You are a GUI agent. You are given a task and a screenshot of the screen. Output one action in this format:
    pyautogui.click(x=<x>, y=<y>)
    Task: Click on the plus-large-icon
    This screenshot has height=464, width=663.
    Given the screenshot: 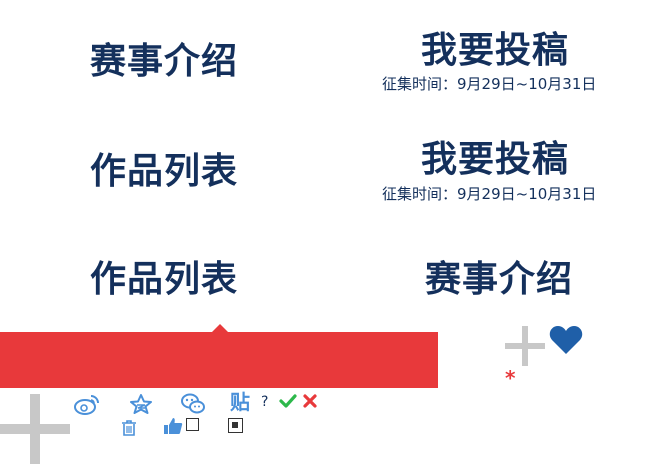 What is the action you would take?
    pyautogui.click(x=35, y=429)
    